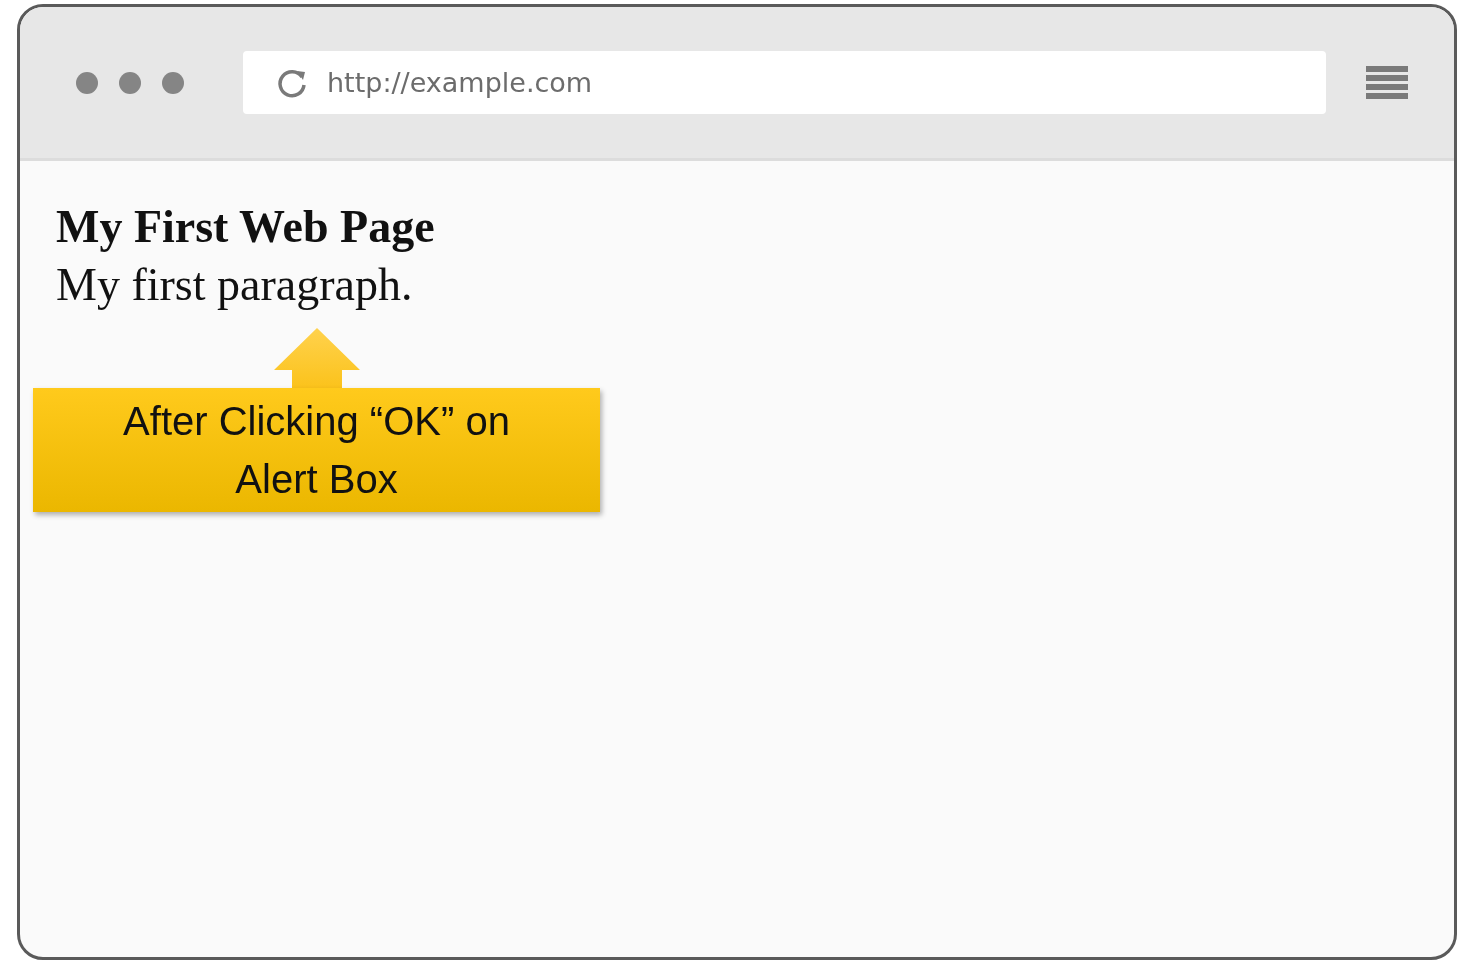 This screenshot has height=960, width=1463. Describe the element at coordinates (235, 285) in the screenshot. I see `page-paragraph: My first paragraph.` at that location.